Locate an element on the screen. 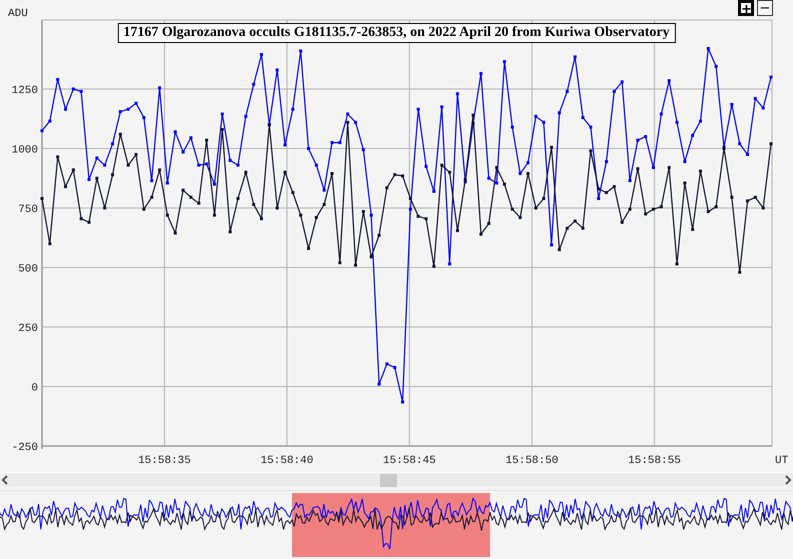  y-tick-label: 250 is located at coordinates (28, 329).